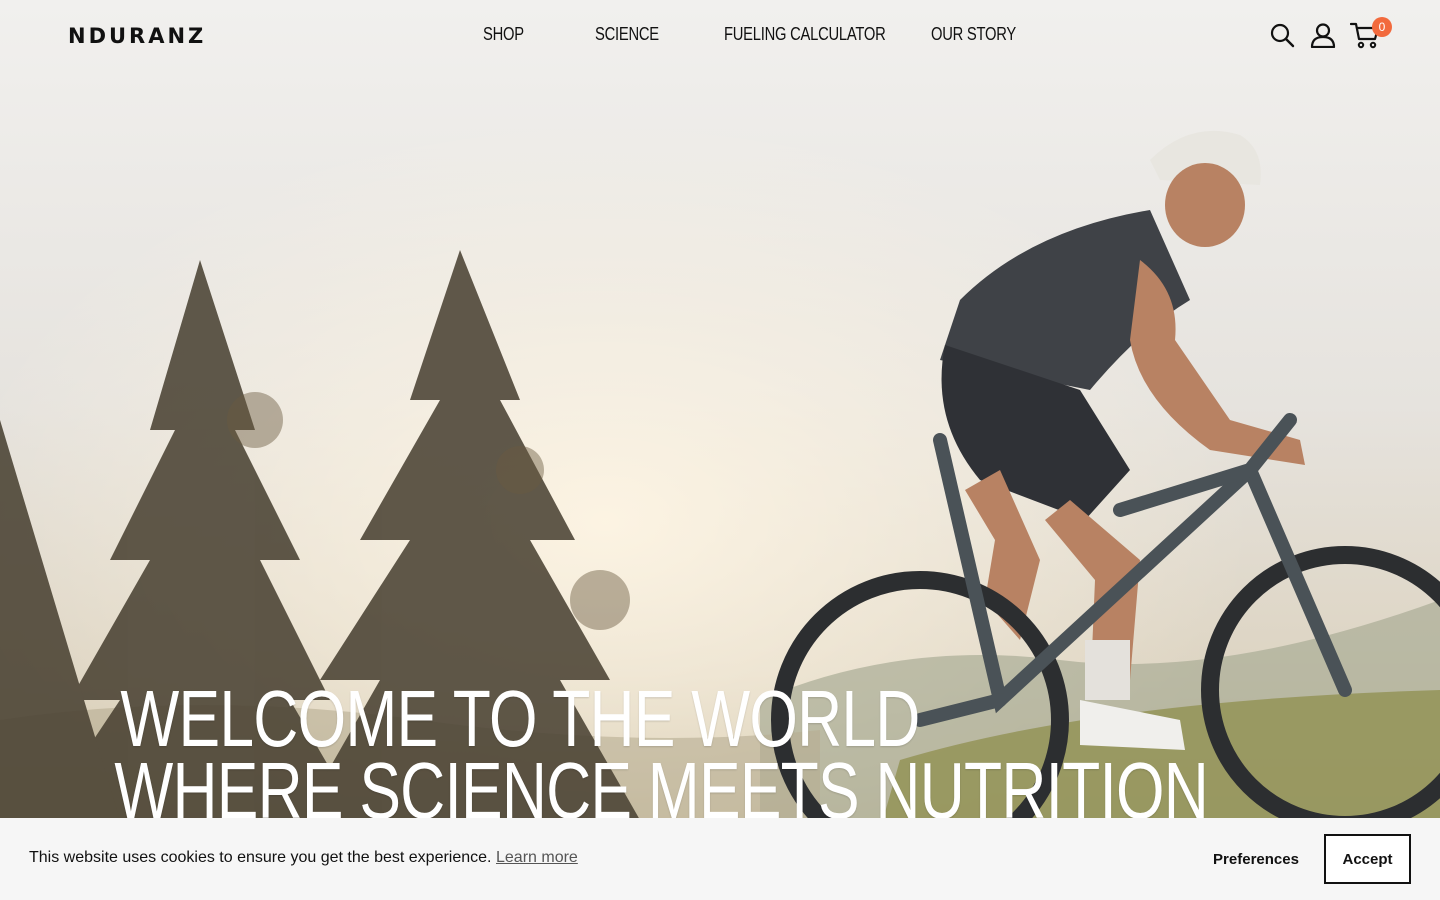 Image resolution: width=1440 pixels, height=900 pixels. I want to click on hero-headline-line-1: WELCOME TO THE WORLD, so click(520, 718).